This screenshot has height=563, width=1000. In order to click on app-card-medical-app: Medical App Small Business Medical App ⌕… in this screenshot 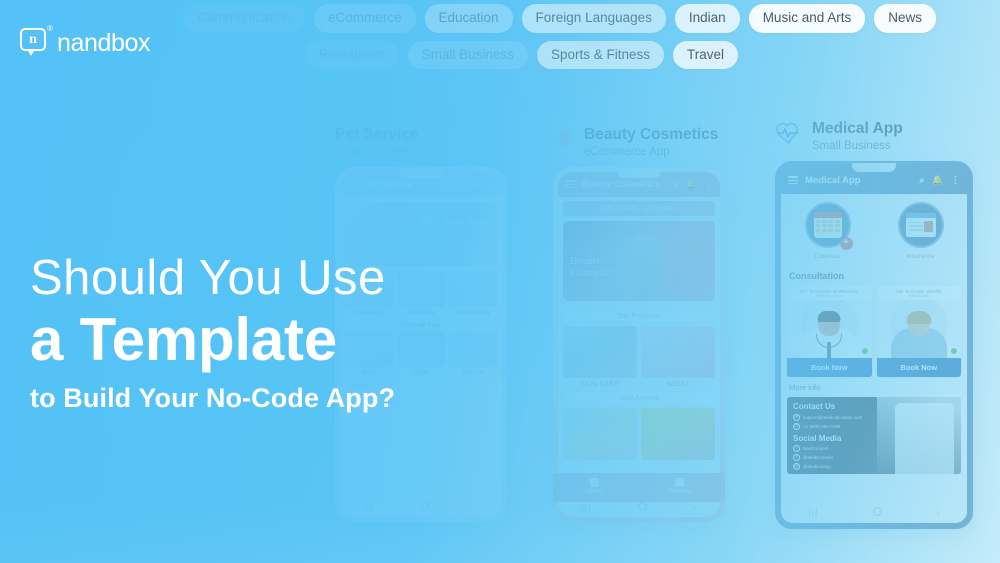, I will do `click(874, 324)`.